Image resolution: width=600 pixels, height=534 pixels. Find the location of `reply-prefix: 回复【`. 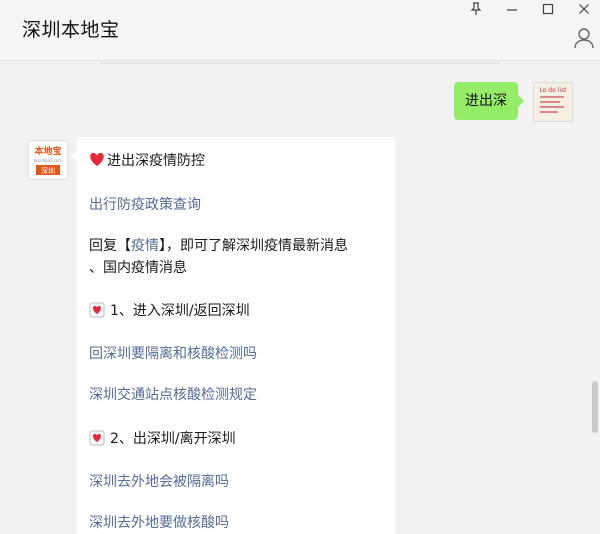

reply-prefix: 回复【 is located at coordinates (110, 246).